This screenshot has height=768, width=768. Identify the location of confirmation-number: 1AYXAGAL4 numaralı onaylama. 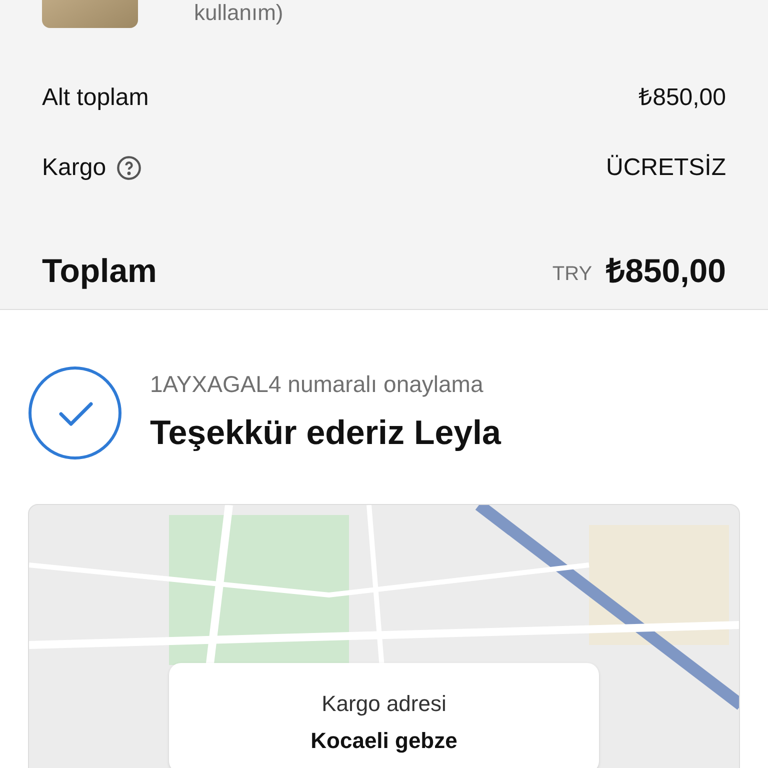
(317, 385).